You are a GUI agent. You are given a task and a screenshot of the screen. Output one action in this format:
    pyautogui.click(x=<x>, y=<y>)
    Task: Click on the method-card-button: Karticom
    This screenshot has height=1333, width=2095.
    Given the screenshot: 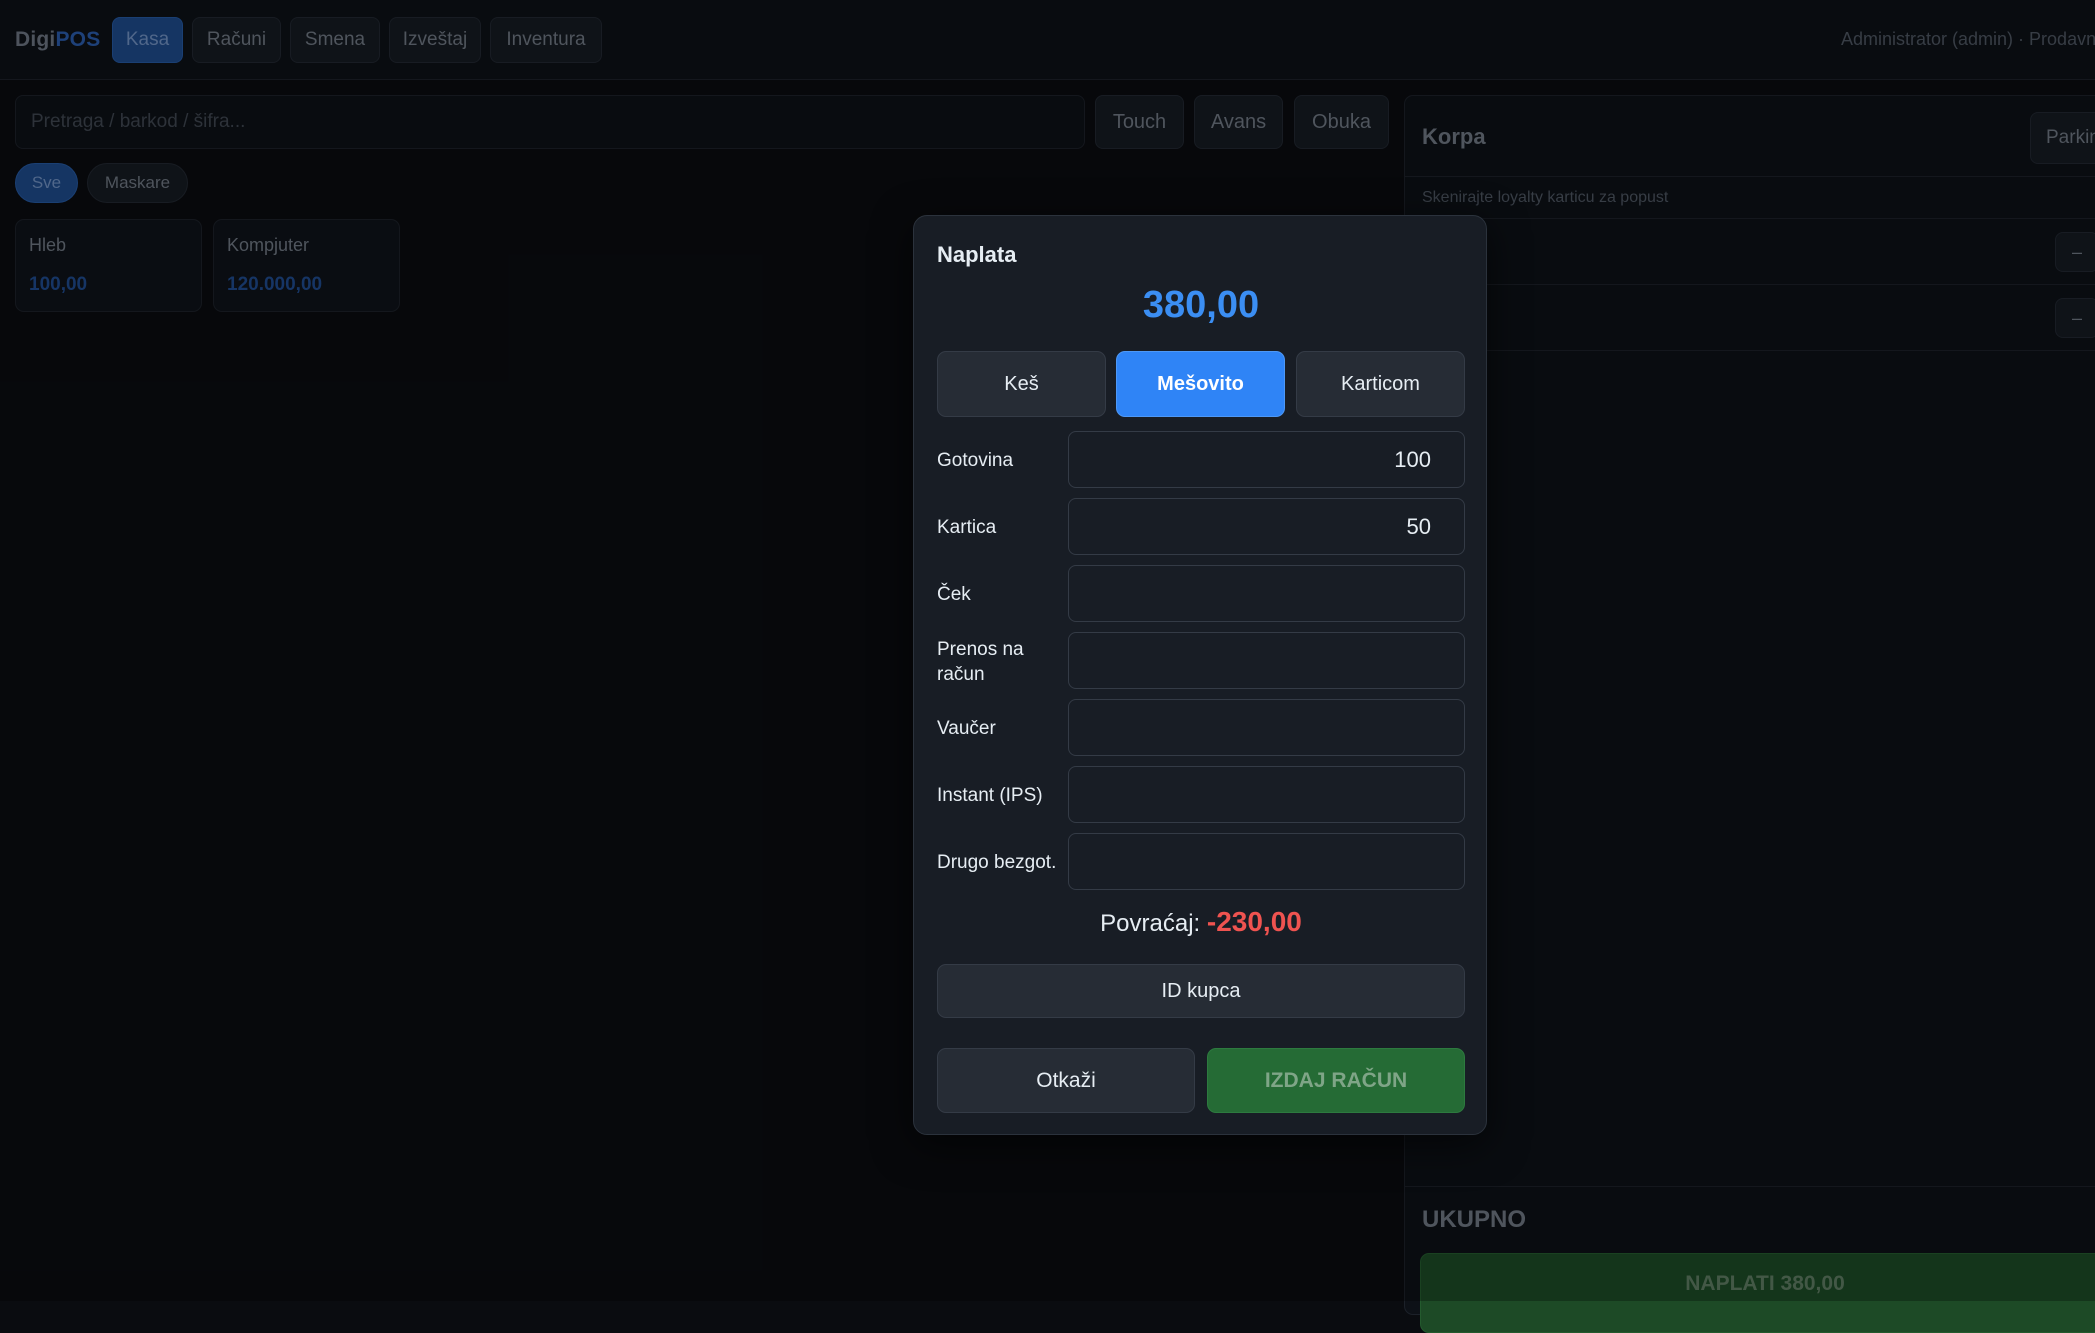 What is the action you would take?
    pyautogui.click(x=1380, y=384)
    